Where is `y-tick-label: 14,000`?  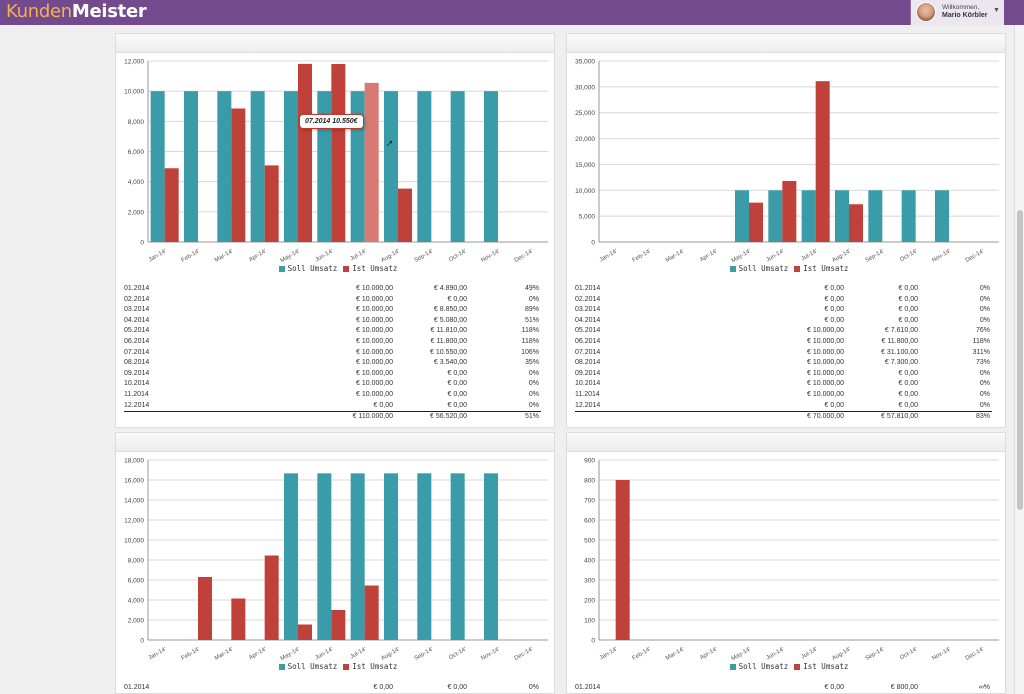
y-tick-label: 14,000 is located at coordinates (134, 501).